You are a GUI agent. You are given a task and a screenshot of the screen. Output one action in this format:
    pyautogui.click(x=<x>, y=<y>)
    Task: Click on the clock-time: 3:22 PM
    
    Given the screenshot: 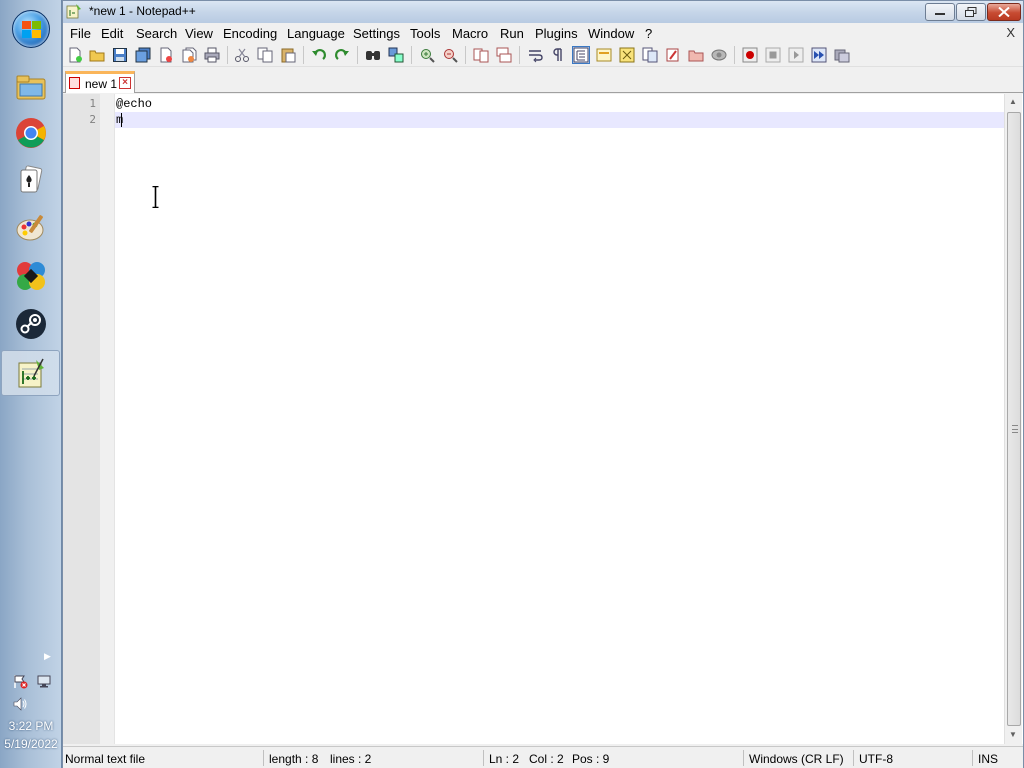 What is the action you would take?
    pyautogui.click(x=31, y=726)
    